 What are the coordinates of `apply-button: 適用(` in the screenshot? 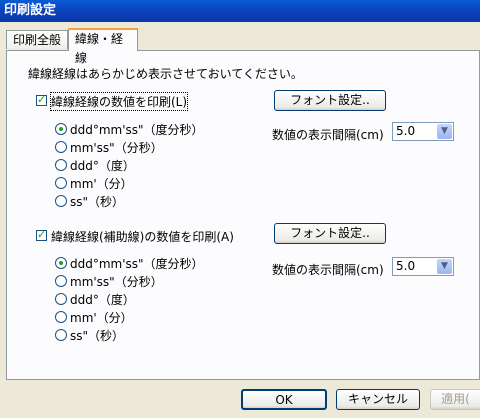 It's located at (455, 399).